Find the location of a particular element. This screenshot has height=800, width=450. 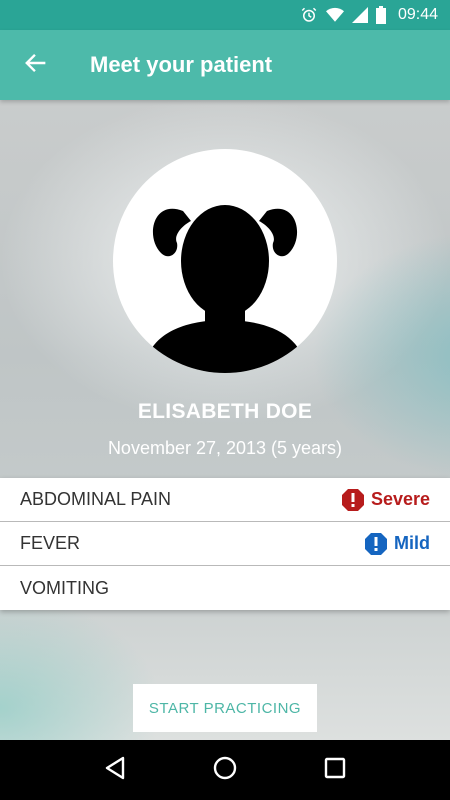

recents-square-icon is located at coordinates (335, 770).